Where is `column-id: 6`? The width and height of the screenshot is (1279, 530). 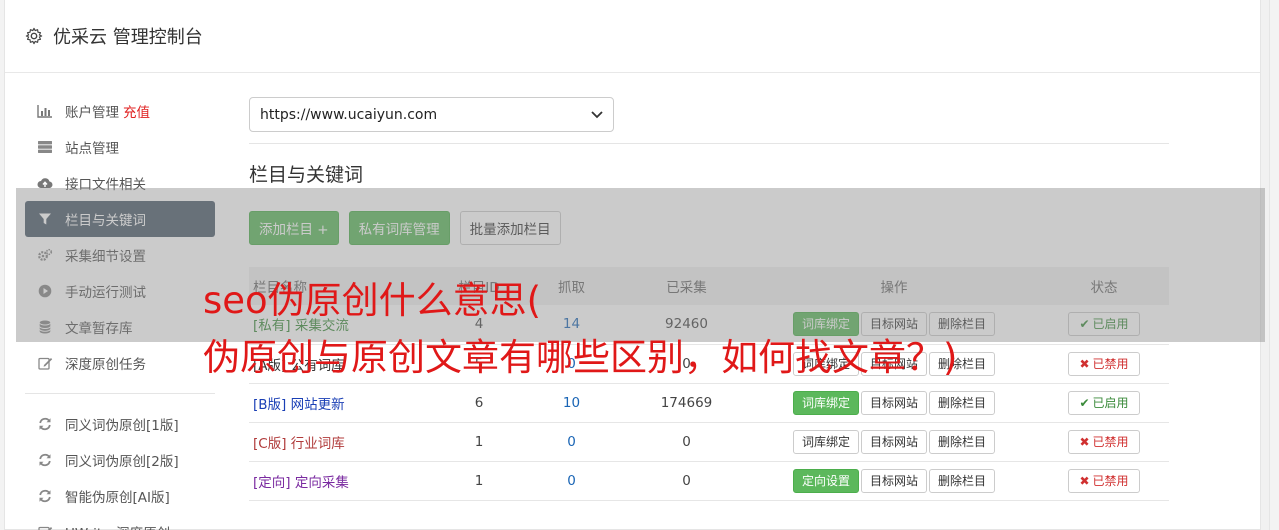
column-id: 6 is located at coordinates (479, 402).